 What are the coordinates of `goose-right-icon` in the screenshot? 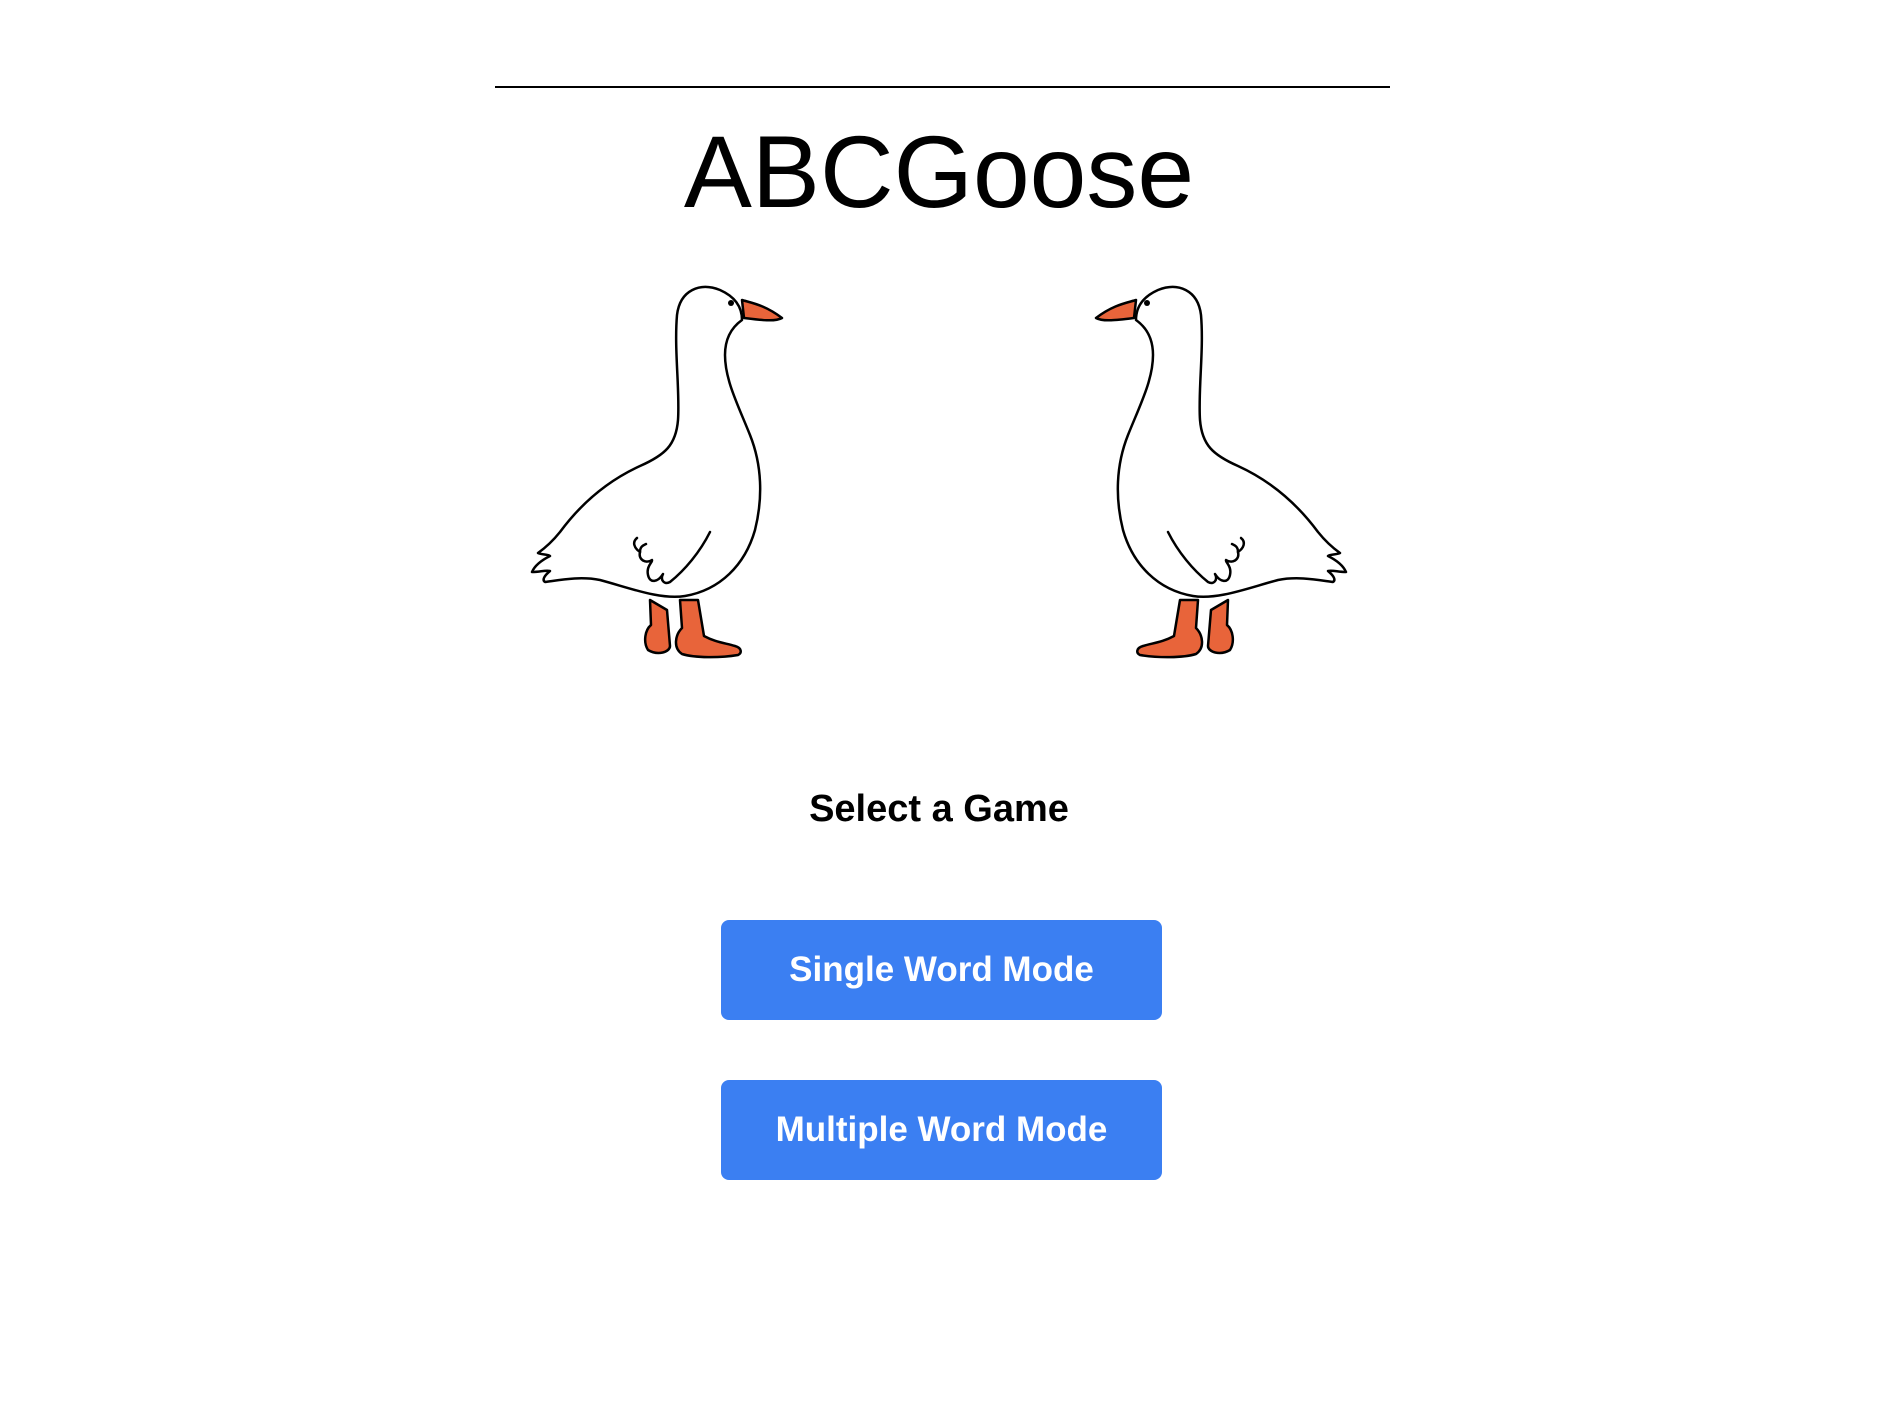 It's located at (1208, 480).